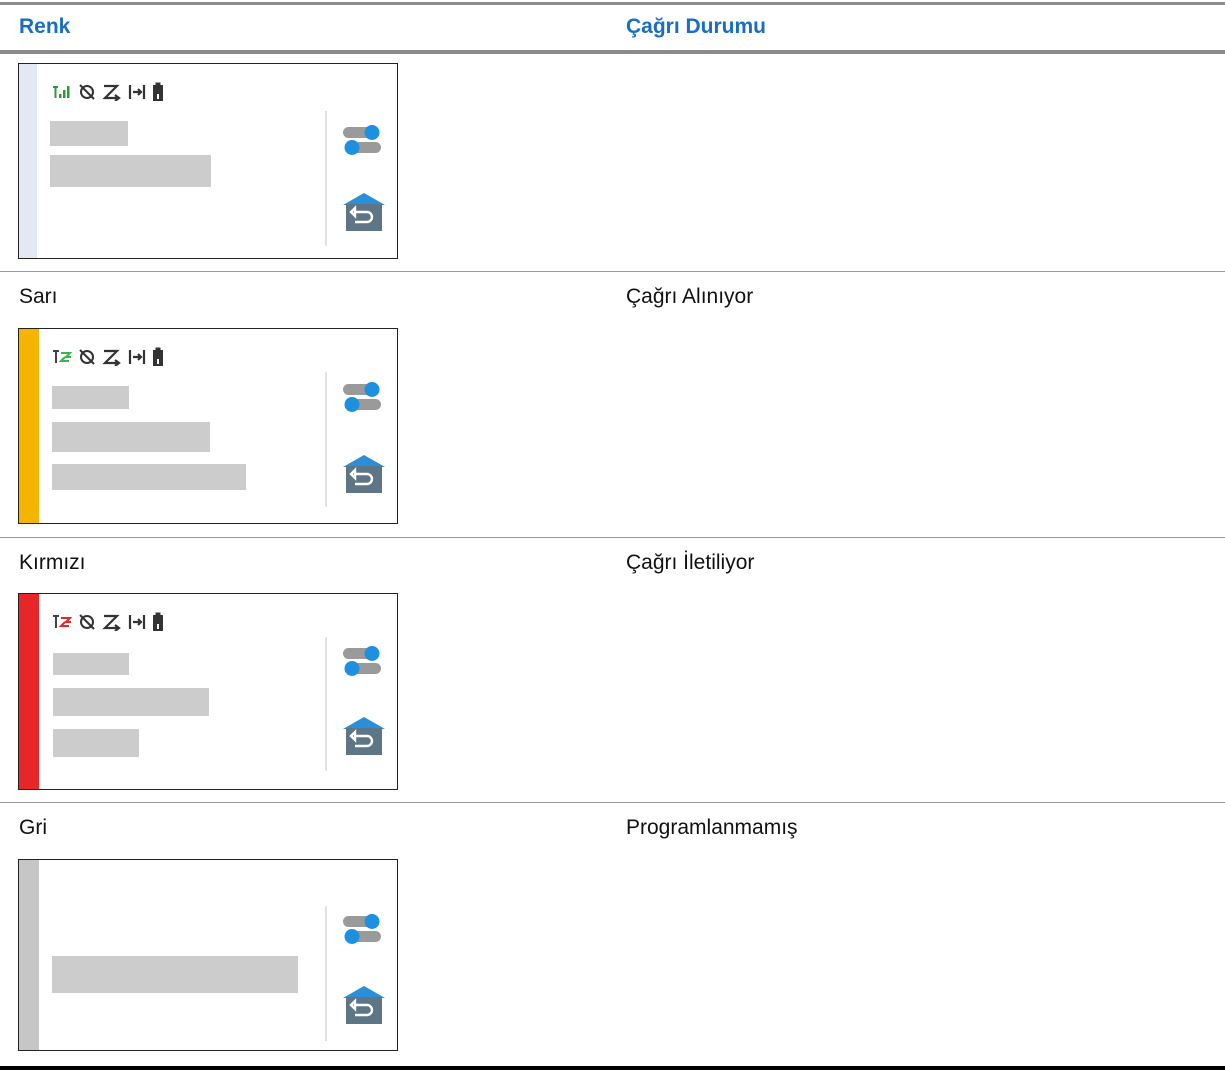  What do you see at coordinates (45, 26) in the screenshot?
I see `header-color: Renk` at bounding box center [45, 26].